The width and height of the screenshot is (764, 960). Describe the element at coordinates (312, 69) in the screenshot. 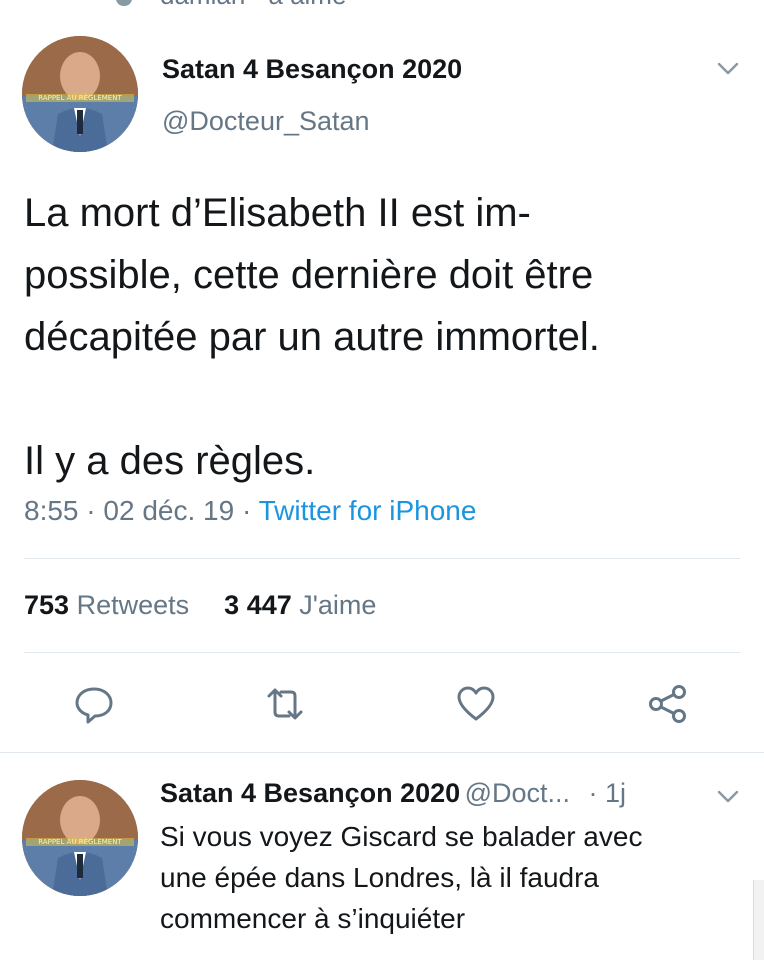

I see `author-name: Satan 4 Besançon 2020` at that location.